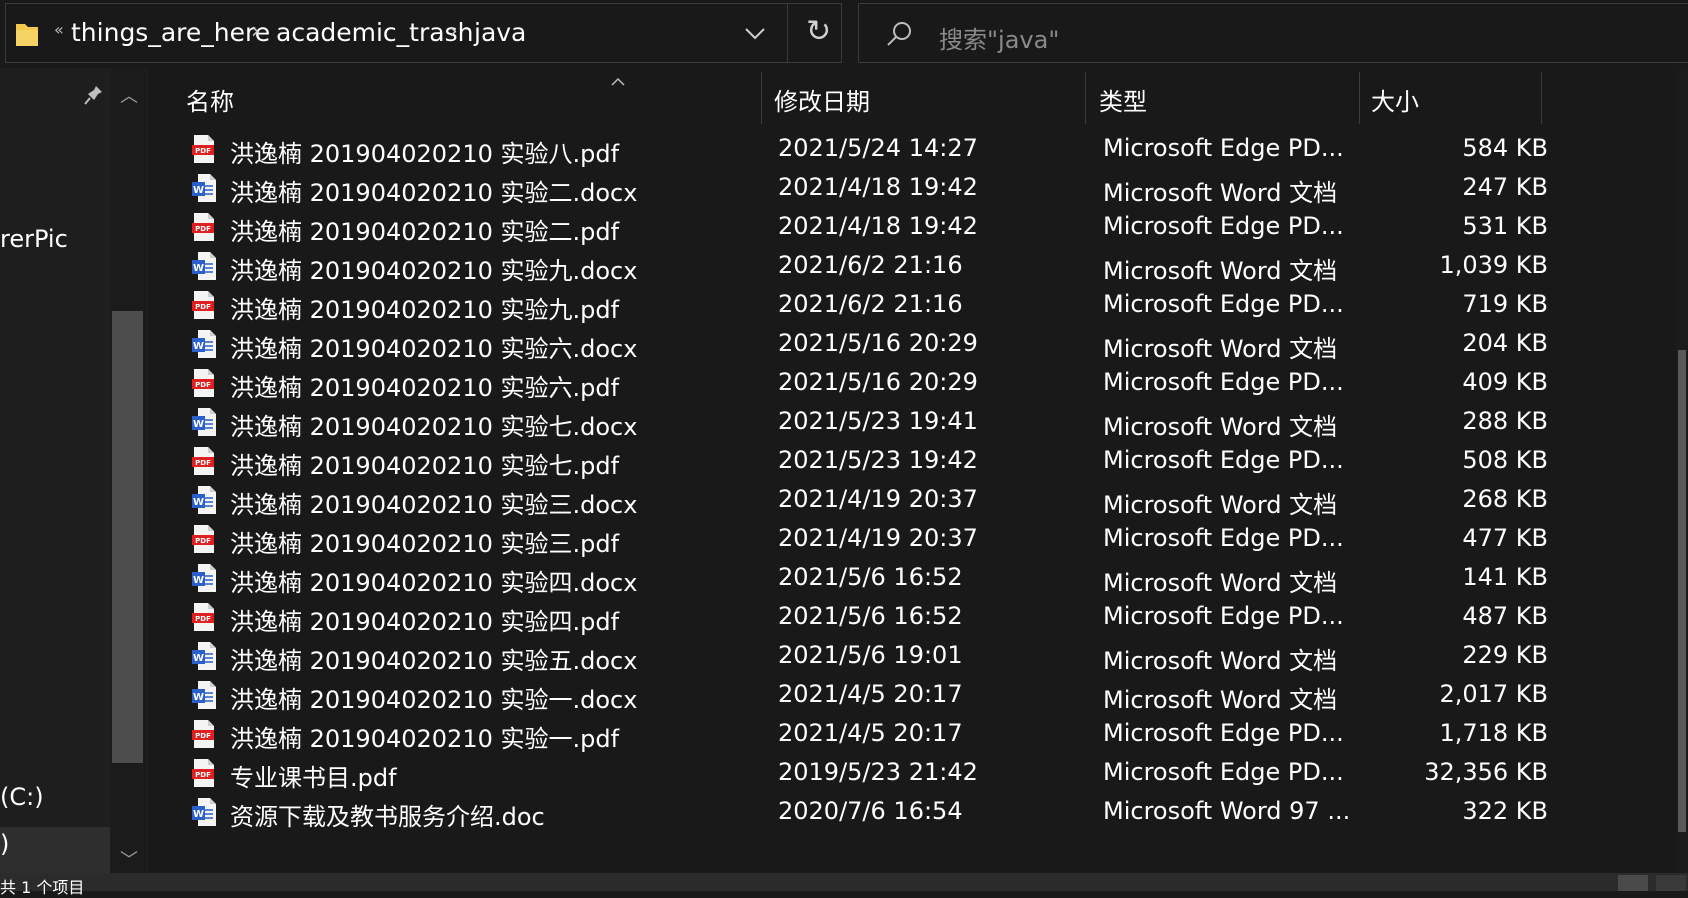 This screenshot has height=898, width=1688. Describe the element at coordinates (1682, 591) in the screenshot. I see `file-list-scrollbar-thumb` at that location.